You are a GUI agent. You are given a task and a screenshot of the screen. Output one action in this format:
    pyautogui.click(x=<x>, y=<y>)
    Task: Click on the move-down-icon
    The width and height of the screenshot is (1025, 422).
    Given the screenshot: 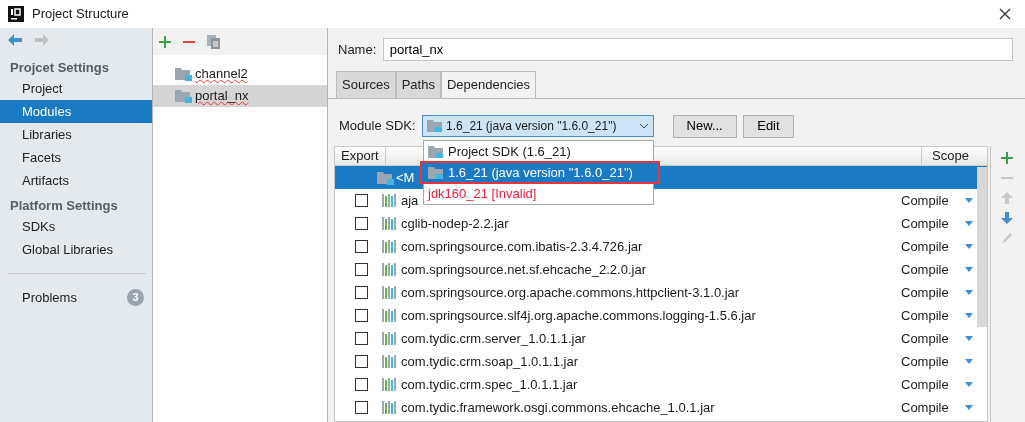 What is the action you would take?
    pyautogui.click(x=1006, y=218)
    